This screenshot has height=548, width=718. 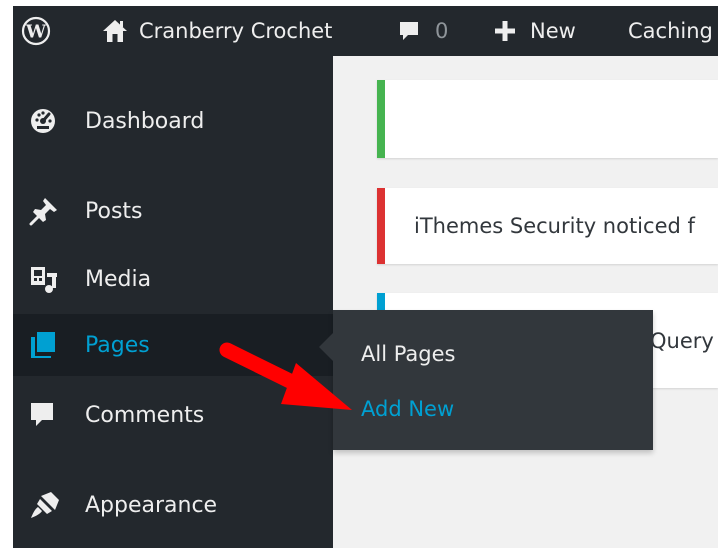 I want to click on comment-bubble-icon, so click(x=409, y=31).